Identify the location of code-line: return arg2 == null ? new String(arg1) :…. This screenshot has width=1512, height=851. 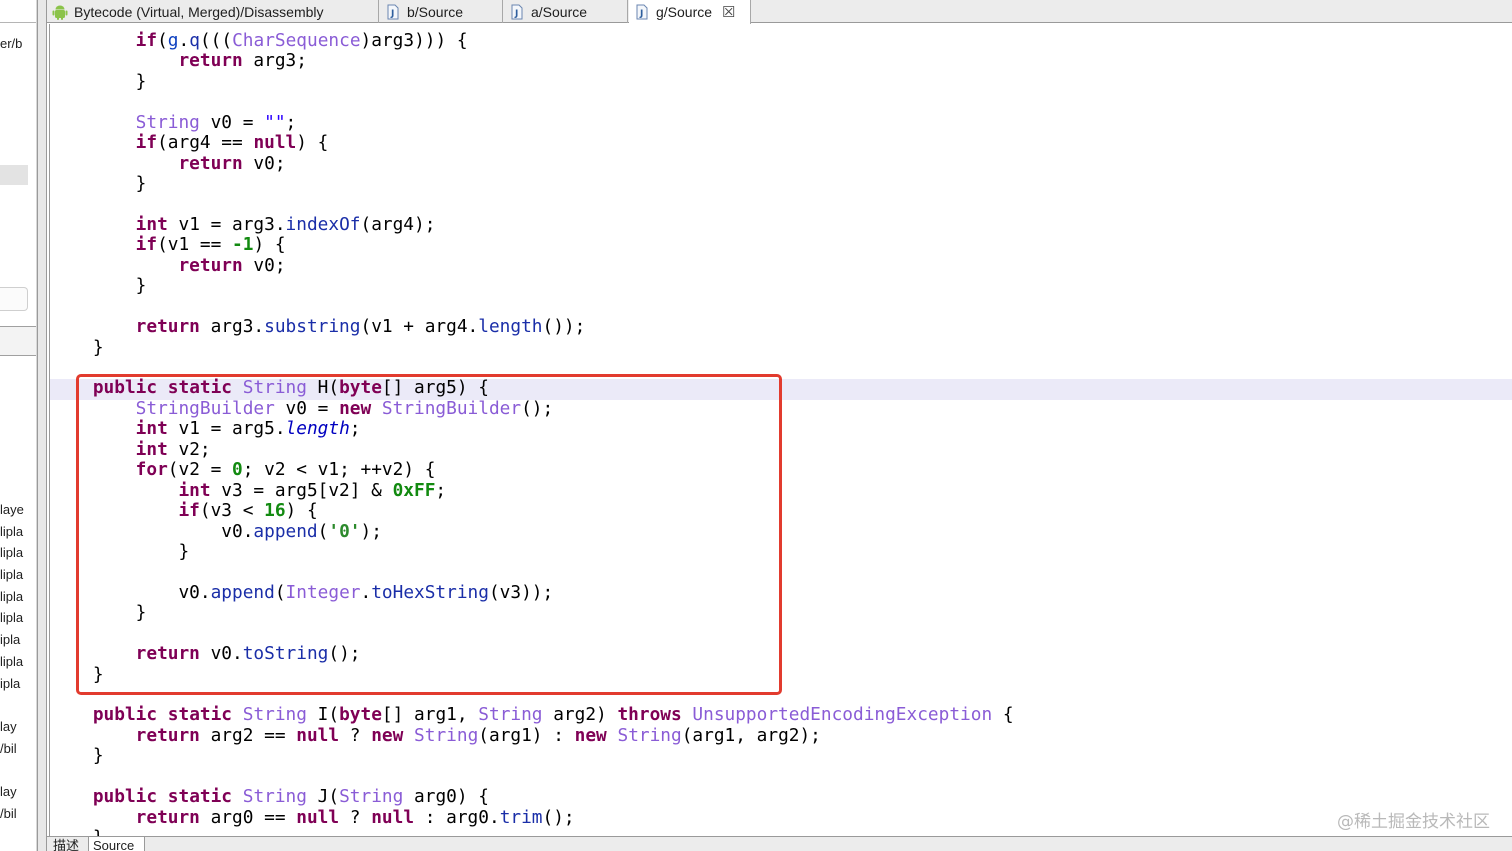
(532, 735).